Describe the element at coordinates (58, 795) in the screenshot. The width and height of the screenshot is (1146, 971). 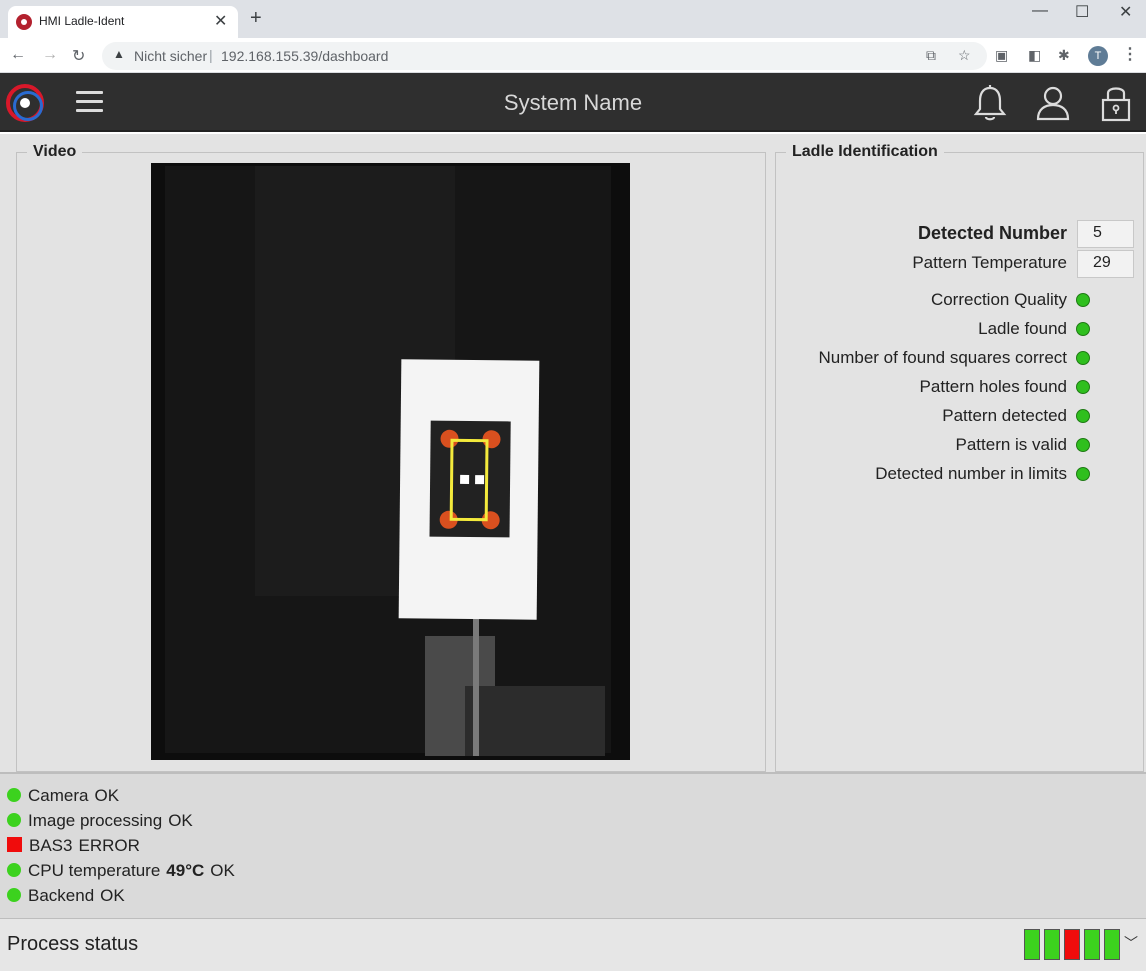
I see `status-name: Camera` at that location.